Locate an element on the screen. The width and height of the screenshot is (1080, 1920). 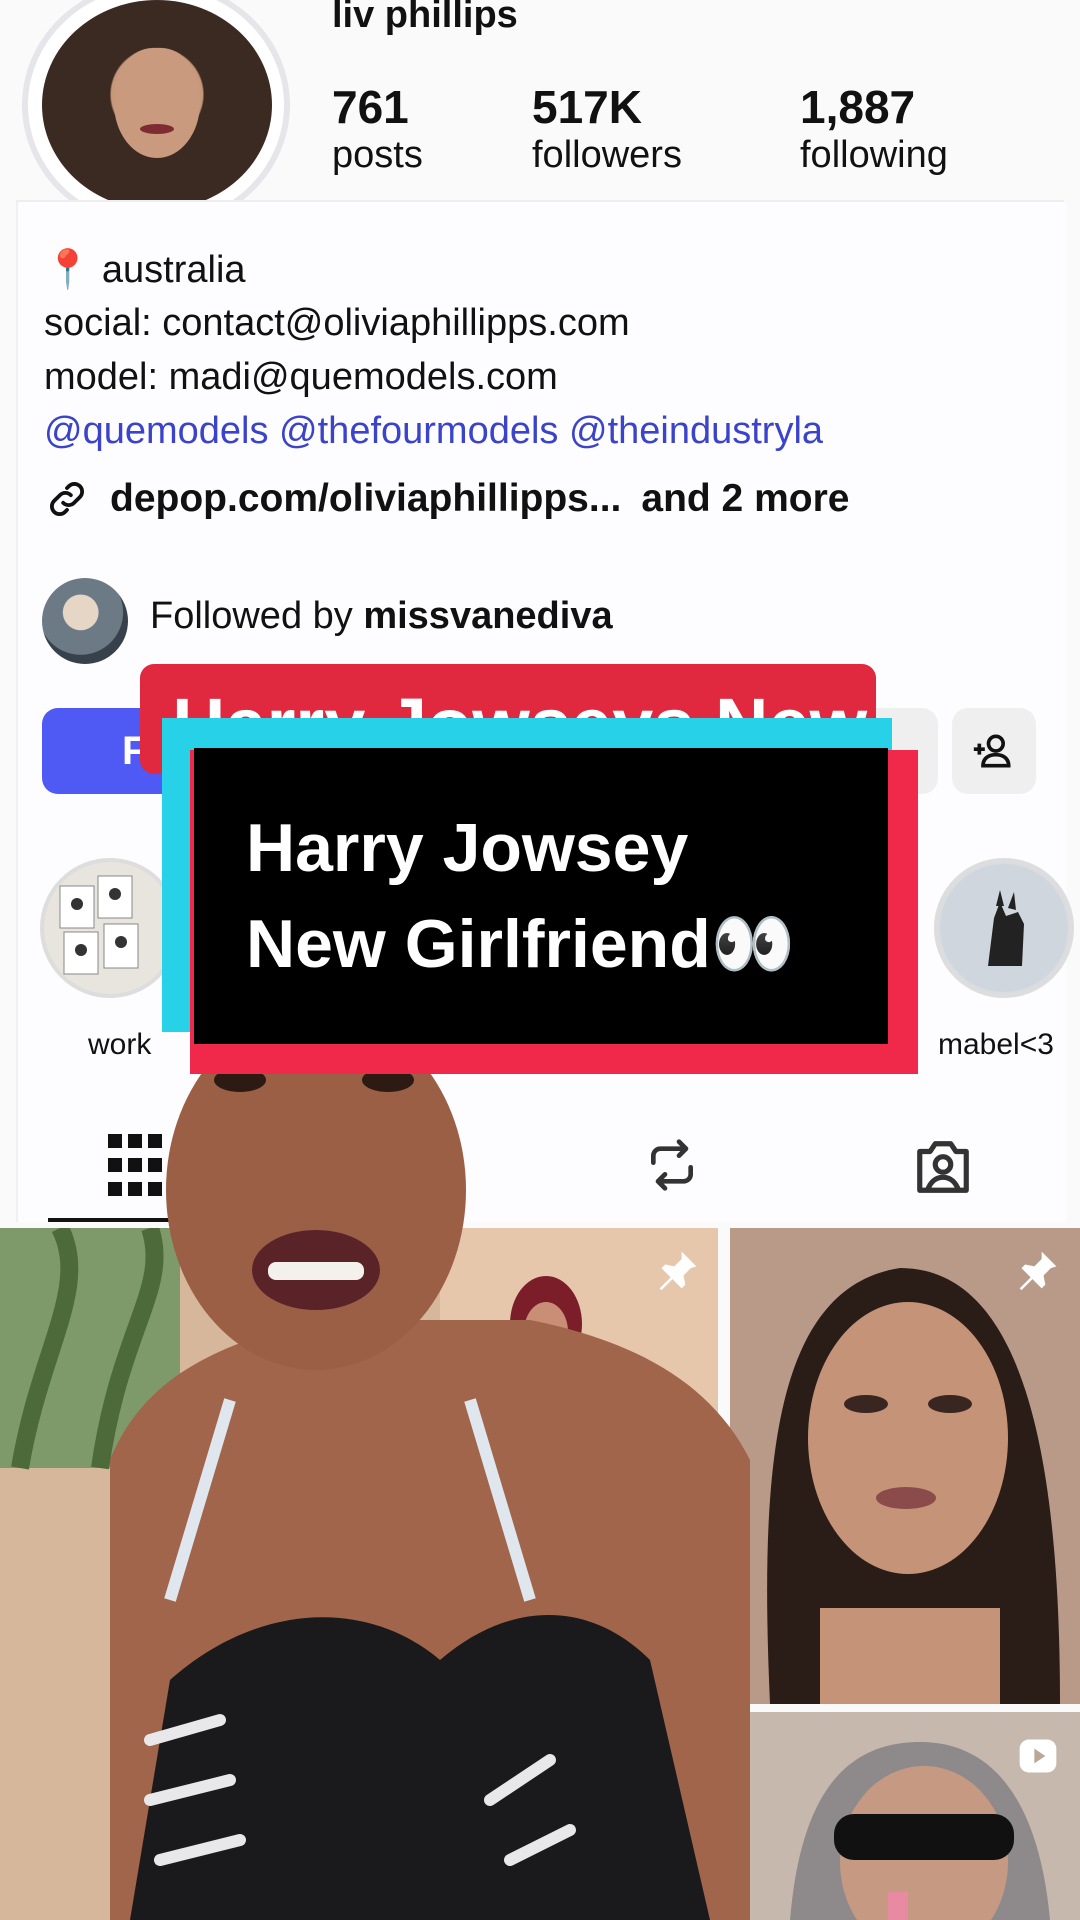
mention-thefourmodels: @thefourmodels is located at coordinates (418, 431).